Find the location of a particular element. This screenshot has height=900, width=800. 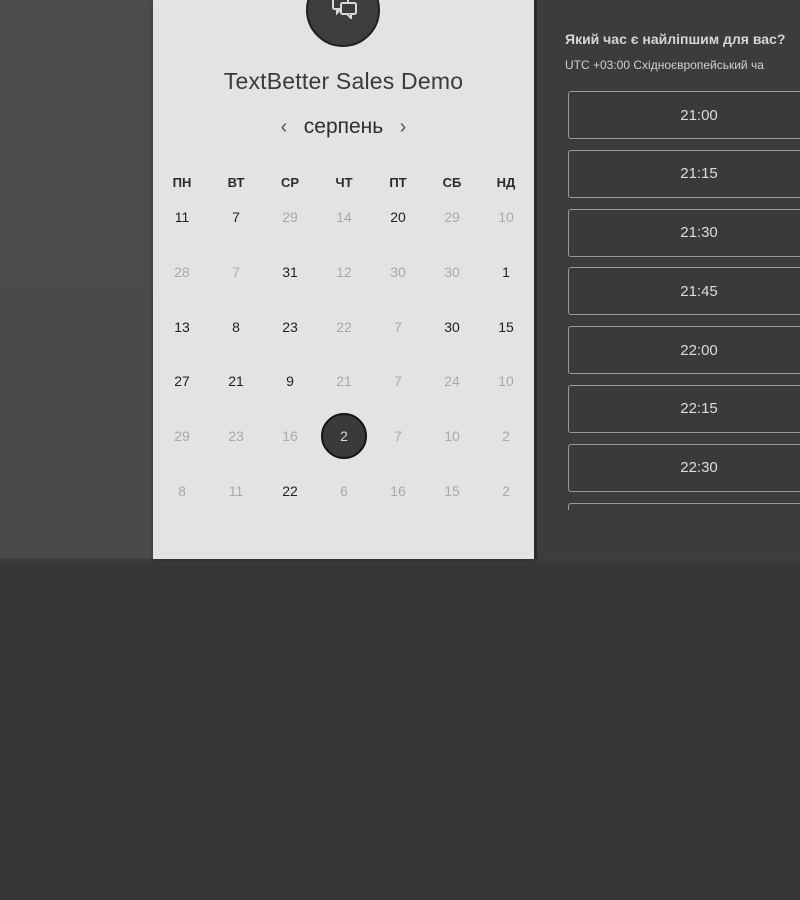

calendar-day: 1 is located at coordinates (506, 272).